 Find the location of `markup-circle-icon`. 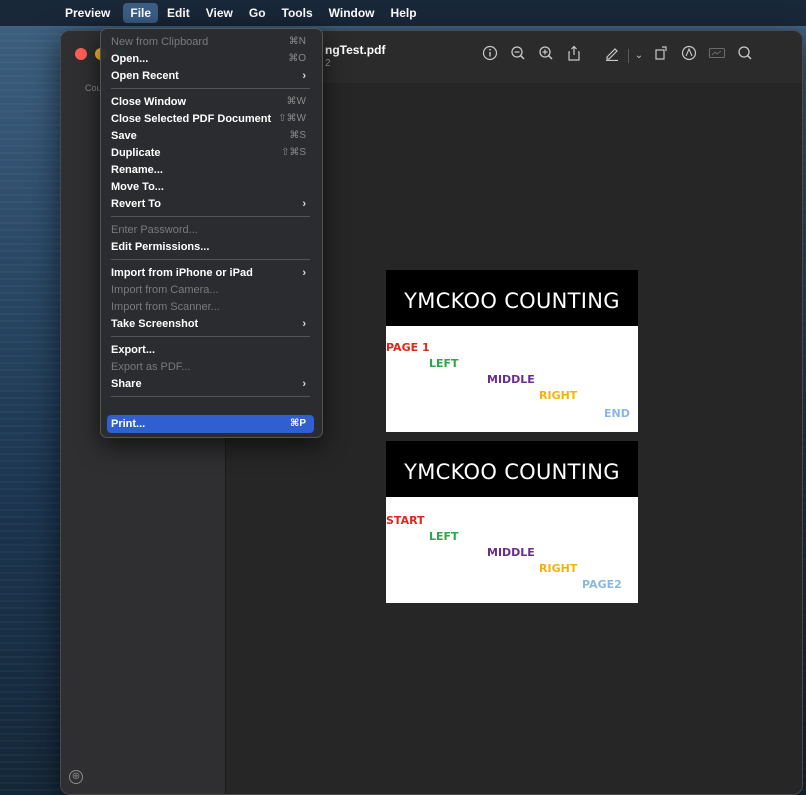

markup-circle-icon is located at coordinates (689, 56).